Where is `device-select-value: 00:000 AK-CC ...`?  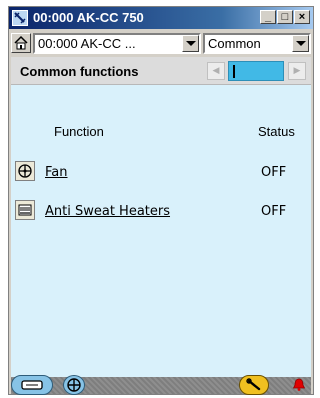
device-select-value: 00:000 AK-CC ... is located at coordinates (87, 43).